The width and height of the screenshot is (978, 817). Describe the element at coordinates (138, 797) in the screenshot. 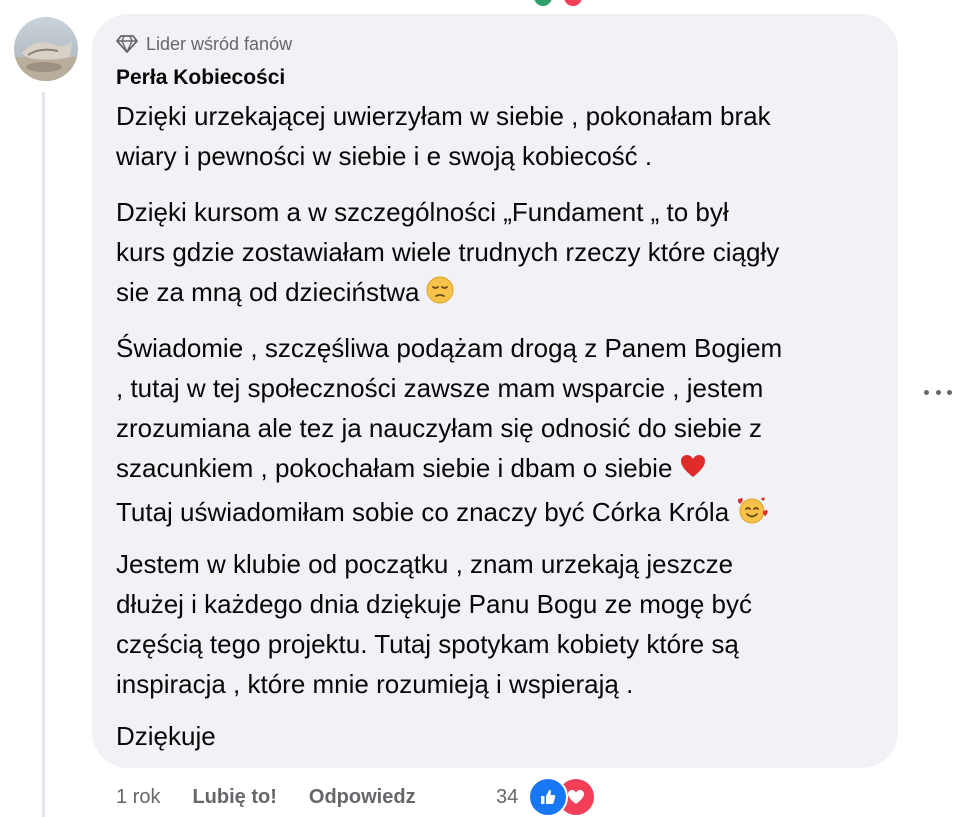

I see `timestamp-link: 1 rok` at that location.